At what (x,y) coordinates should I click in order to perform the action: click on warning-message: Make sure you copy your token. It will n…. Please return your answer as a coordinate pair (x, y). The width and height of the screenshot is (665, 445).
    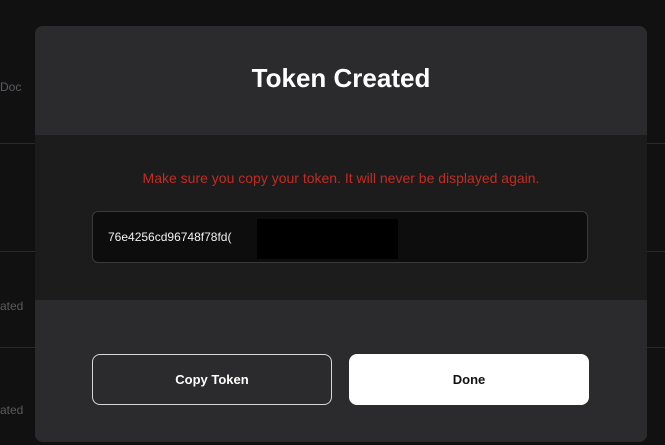
    Looking at the image, I should click on (341, 178).